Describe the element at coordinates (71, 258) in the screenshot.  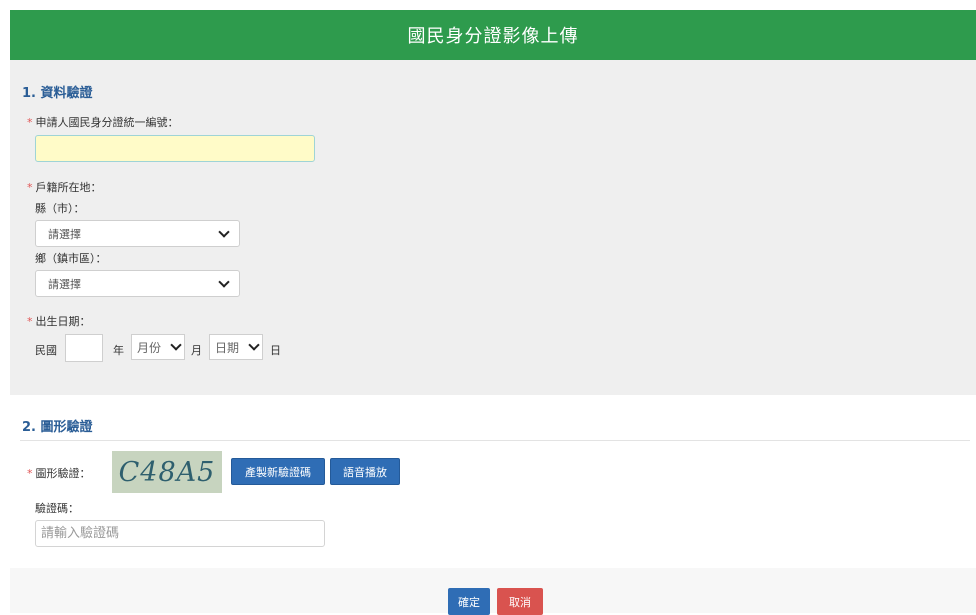
I see `township-label: 鄉（鎮市區）：` at that location.